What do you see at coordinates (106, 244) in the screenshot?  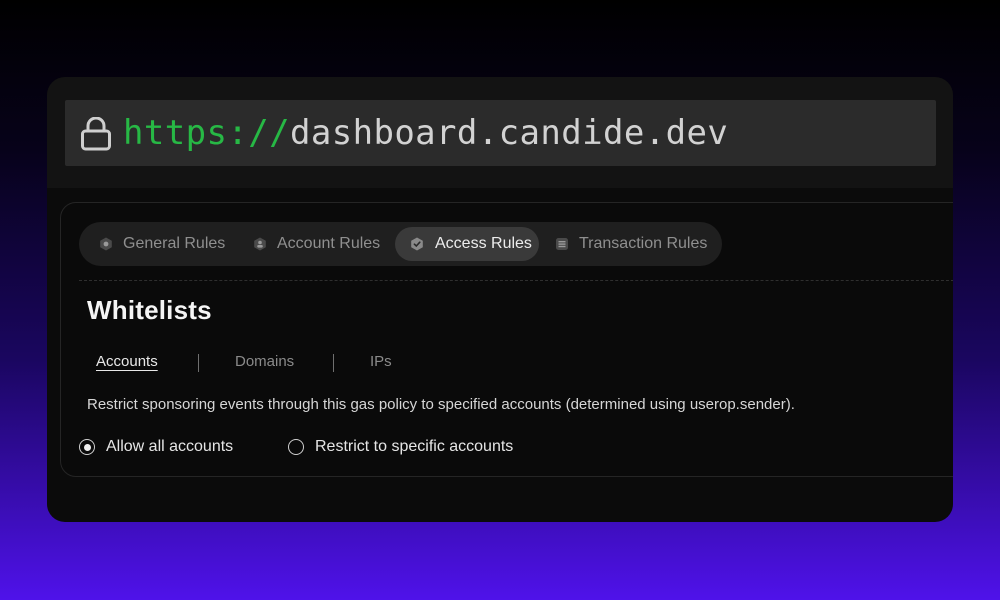 I see `hexagon-icon` at bounding box center [106, 244].